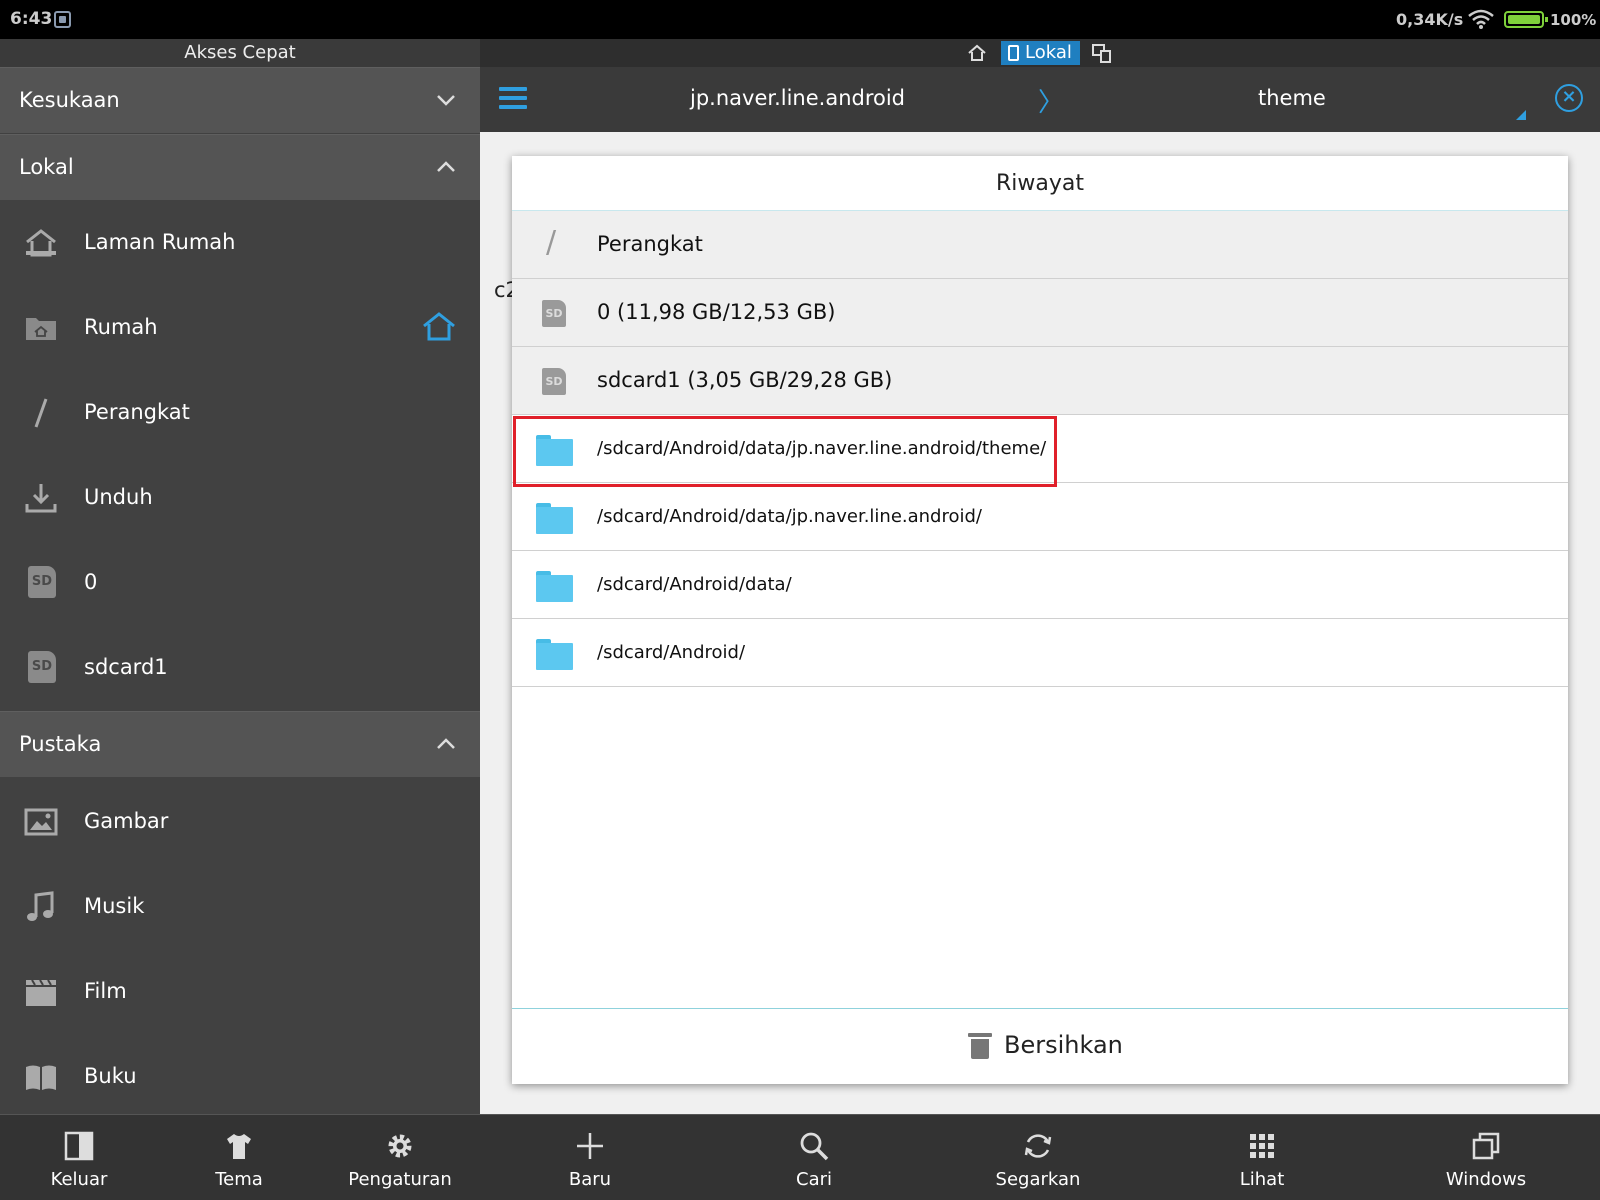  I want to click on dialog-title: Riwayat, so click(1040, 183).